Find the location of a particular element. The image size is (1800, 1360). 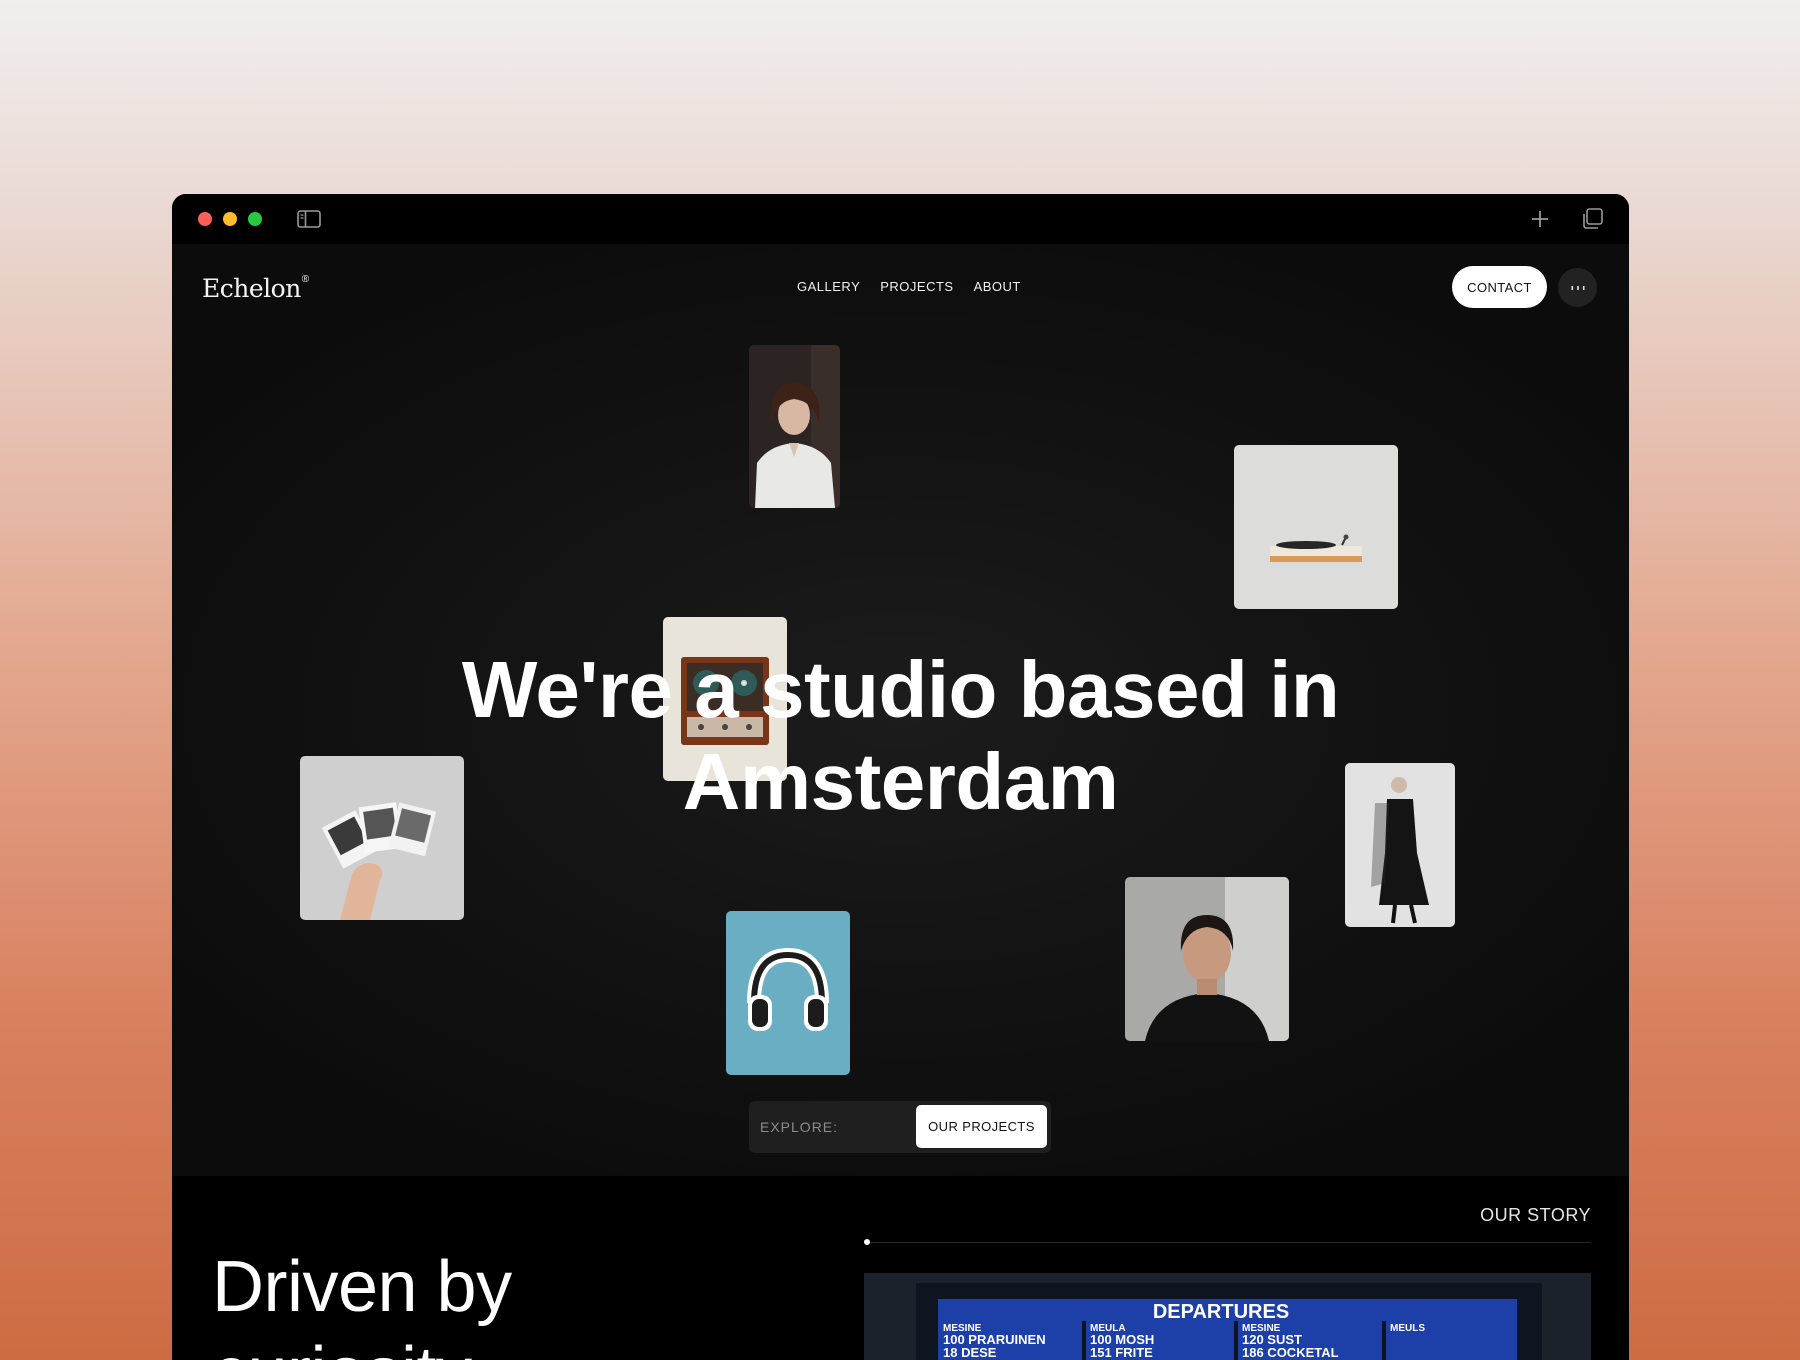

tab-overview-icon is located at coordinates (1592, 219).